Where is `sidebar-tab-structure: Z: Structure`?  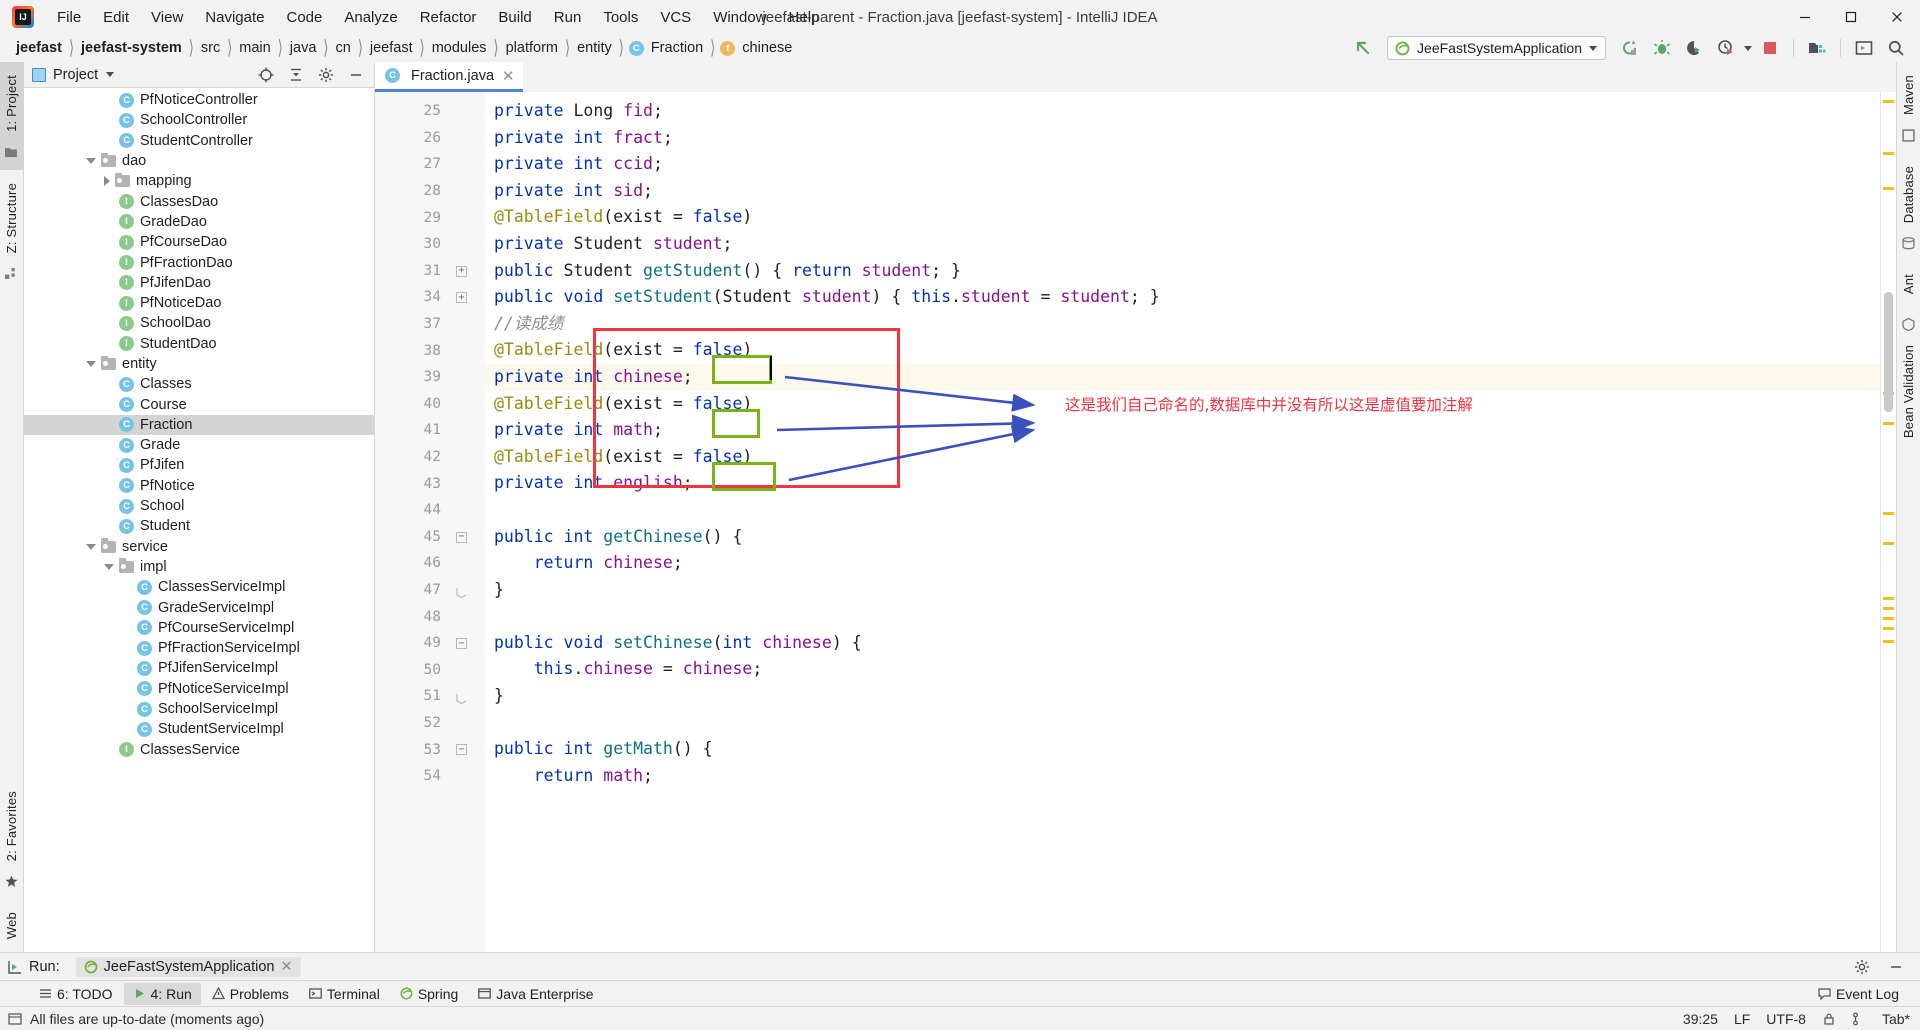 sidebar-tab-structure: Z: Structure is located at coordinates (12, 230).